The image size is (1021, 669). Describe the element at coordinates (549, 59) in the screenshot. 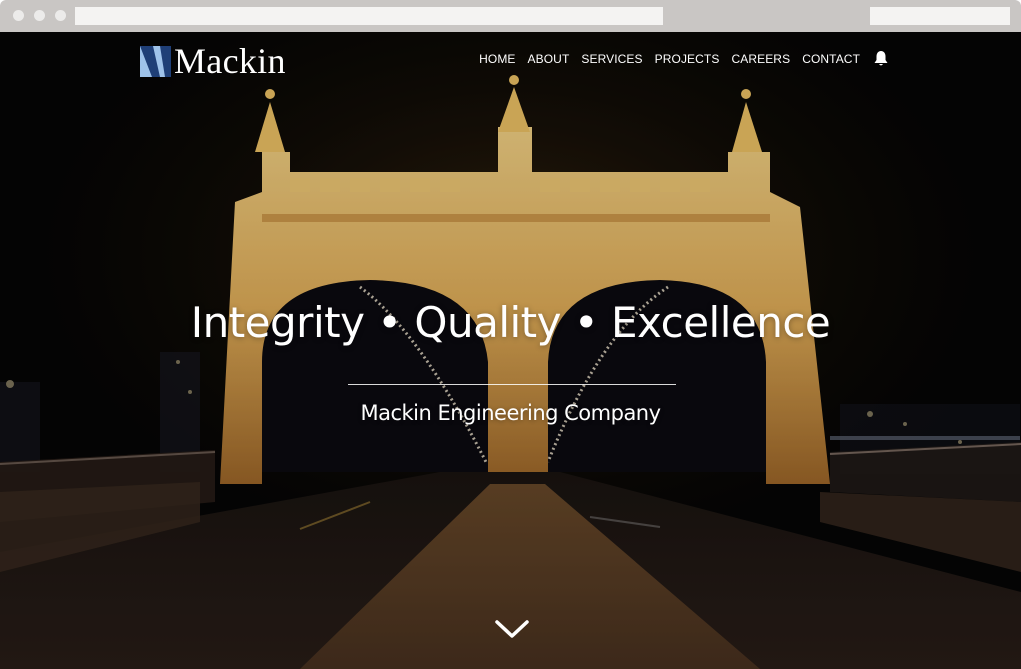

I see `nav-about: ABOUT` at that location.